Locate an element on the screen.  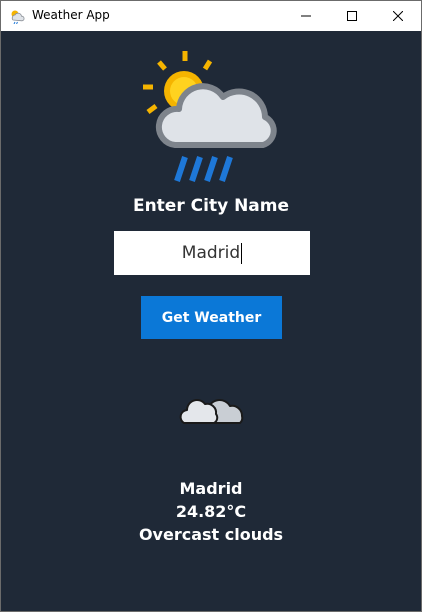
text-caret is located at coordinates (242, 253).